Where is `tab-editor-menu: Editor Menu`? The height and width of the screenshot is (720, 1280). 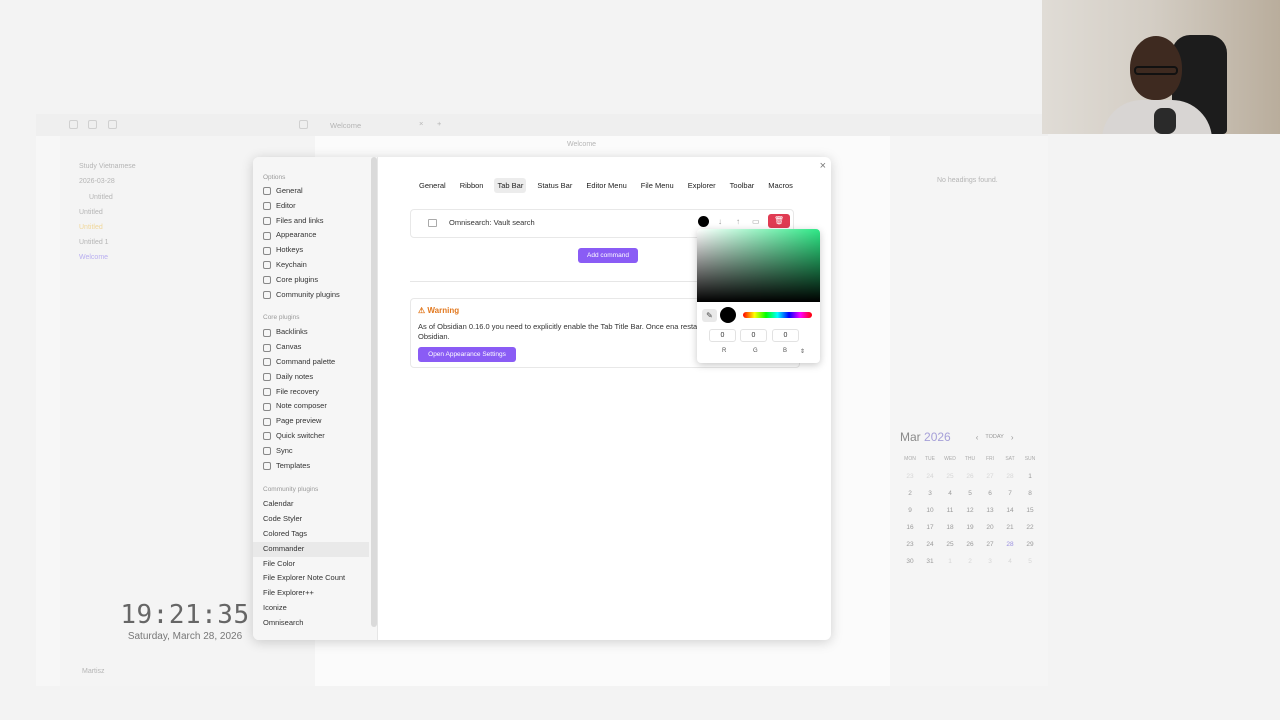 tab-editor-menu: Editor Menu is located at coordinates (606, 185).